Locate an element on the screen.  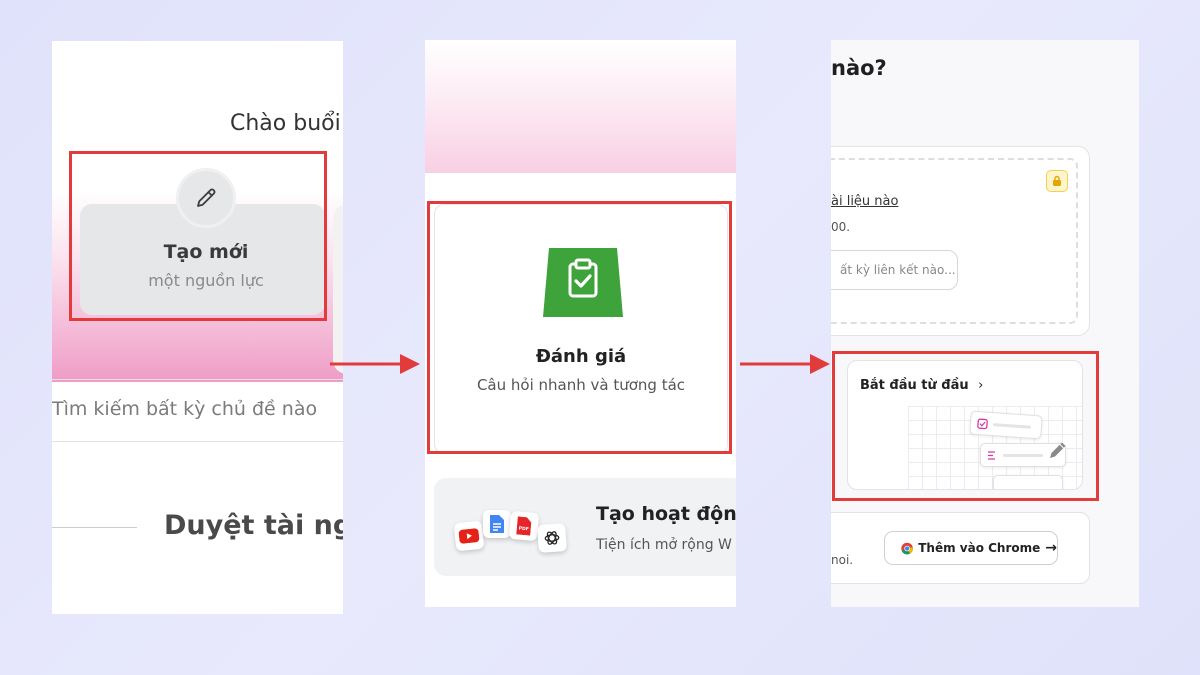
add-to-chrome-label: Thêm vào Chrome is located at coordinates (979, 548).